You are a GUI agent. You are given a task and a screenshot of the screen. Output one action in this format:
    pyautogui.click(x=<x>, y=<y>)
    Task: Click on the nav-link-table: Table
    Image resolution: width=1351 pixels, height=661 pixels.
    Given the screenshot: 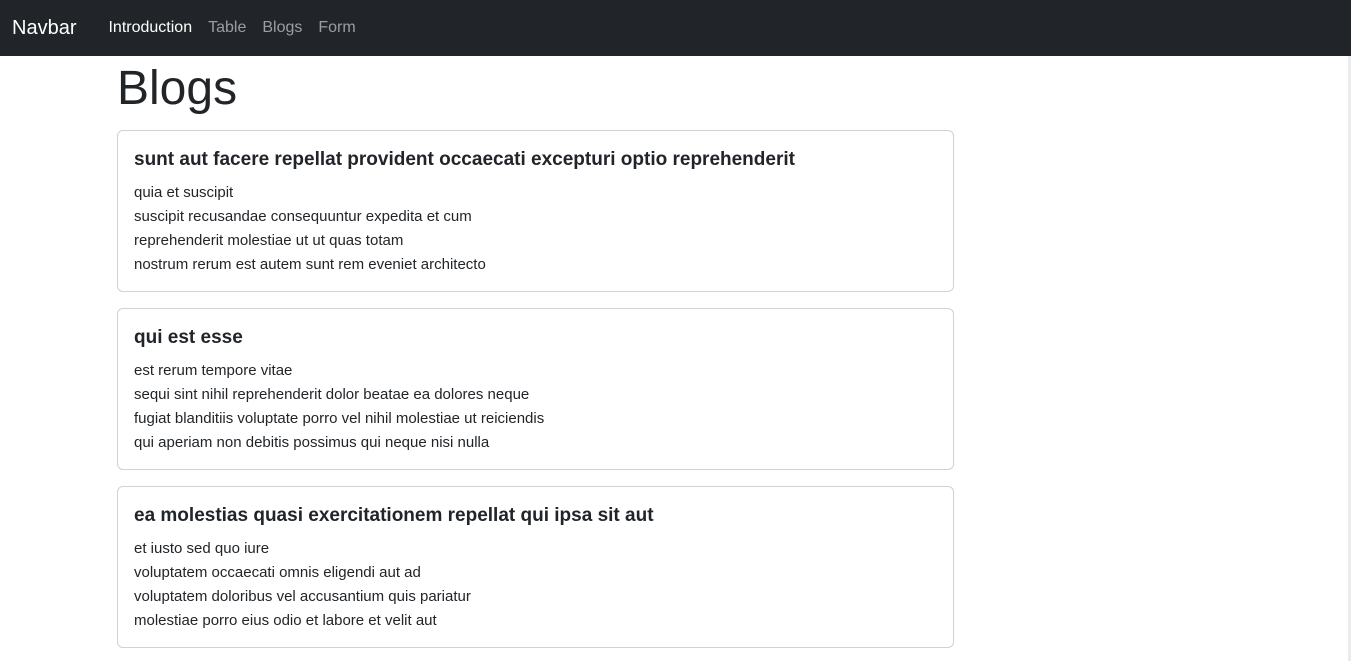 What is the action you would take?
    pyautogui.click(x=227, y=28)
    